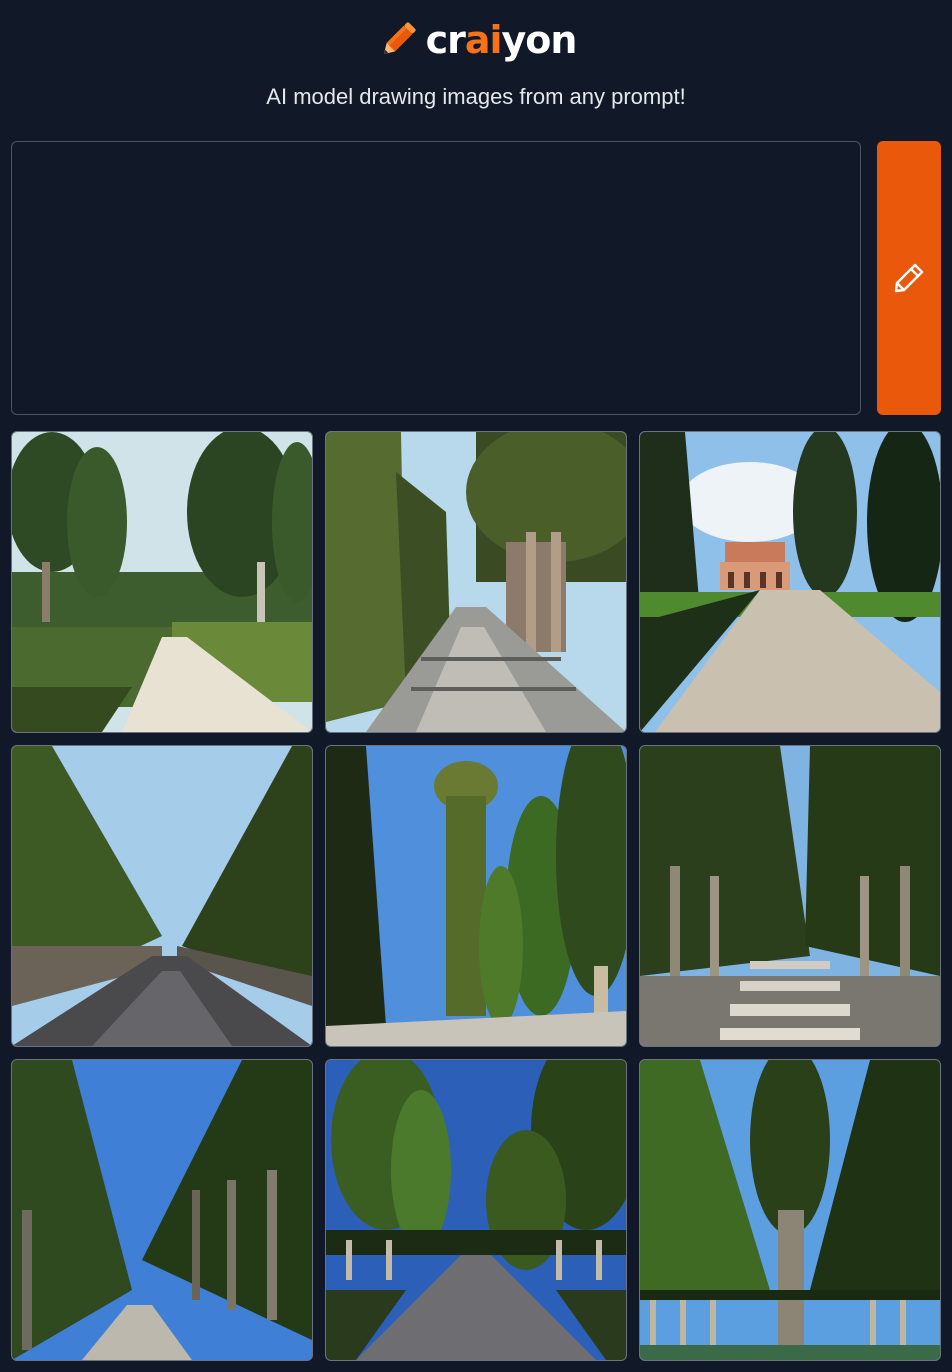 The height and width of the screenshot is (1372, 952). I want to click on cypress-road-image, so click(476, 896).